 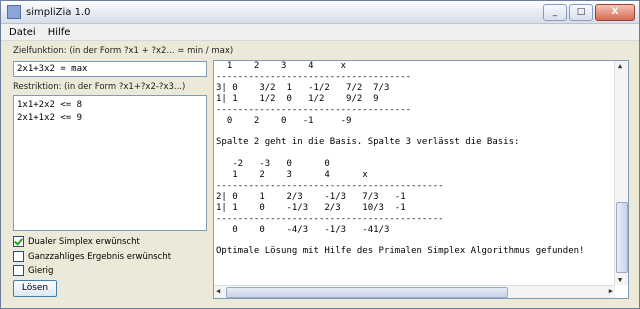 I want to click on horizontal-scroll-thumb, so click(x=367, y=292).